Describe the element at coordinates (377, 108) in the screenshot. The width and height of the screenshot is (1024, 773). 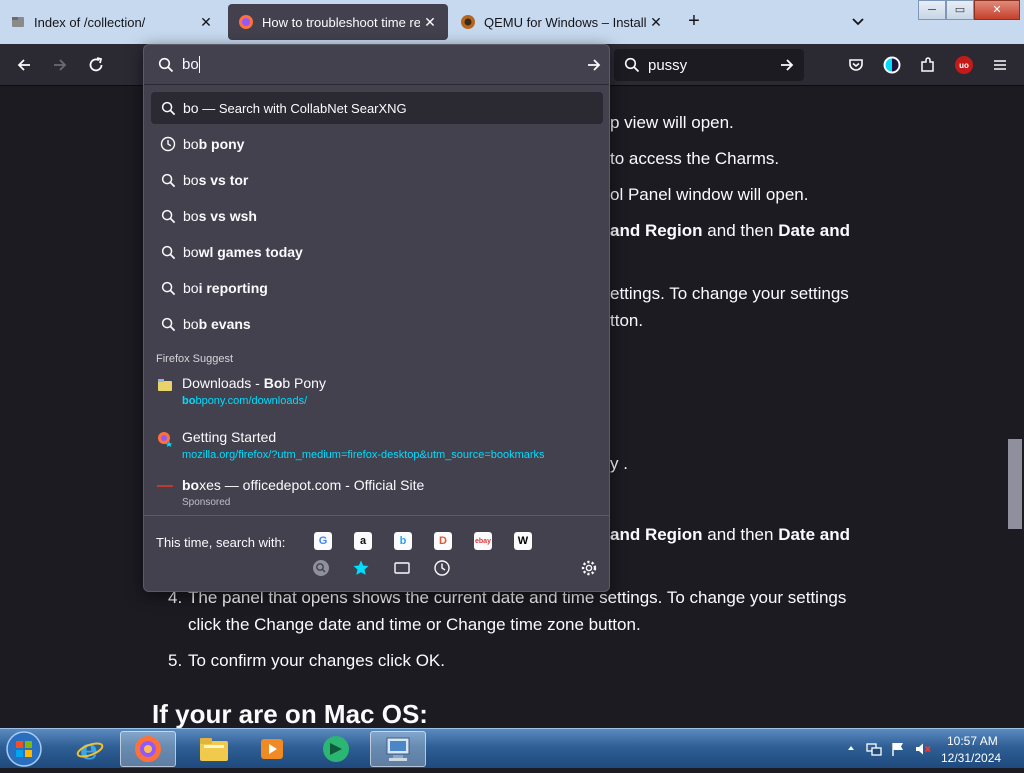
I see `result-search-with-engine: bo — Search with CollabNet SearXNG` at that location.